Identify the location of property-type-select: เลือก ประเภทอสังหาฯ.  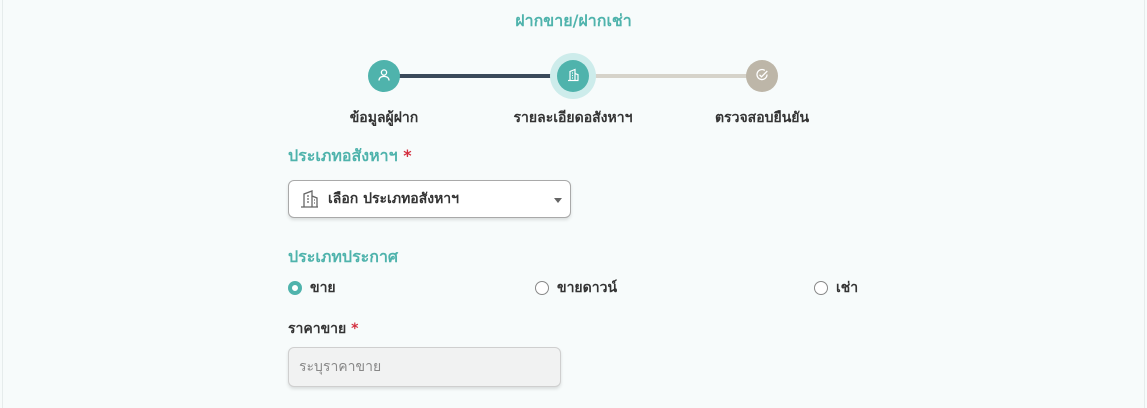
(429, 199).